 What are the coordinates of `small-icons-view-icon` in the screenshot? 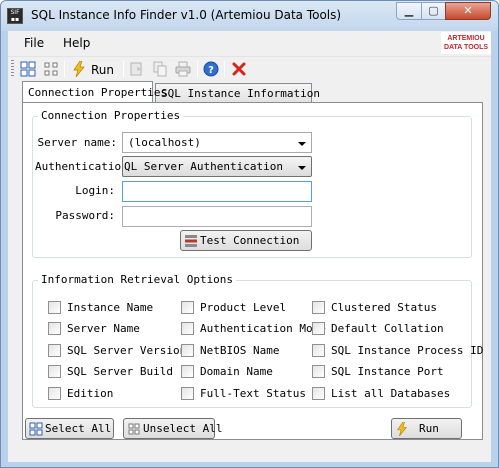 It's located at (51, 69).